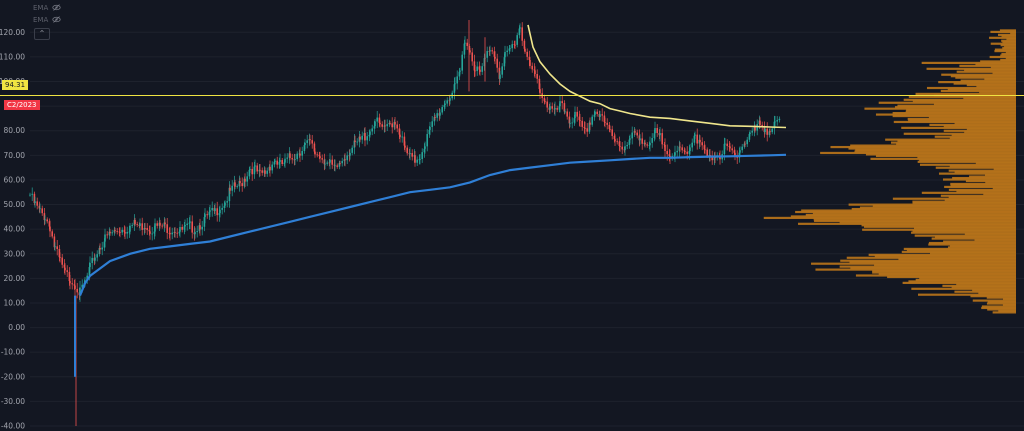 This screenshot has width=1024, height=431. What do you see at coordinates (13, 376) in the screenshot?
I see `y-tick-label: -20.00` at bounding box center [13, 376].